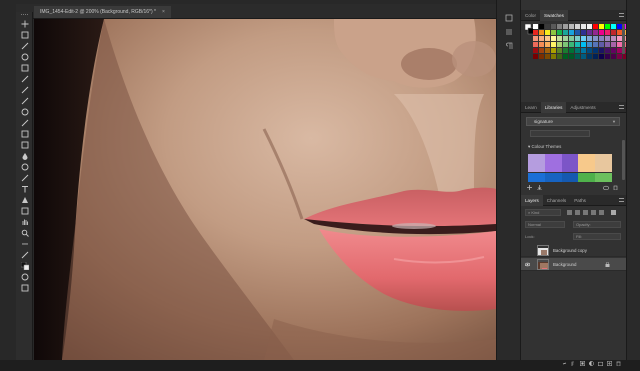  What do you see at coordinates (24, 211) in the screenshot?
I see `rectangle-tool-icon` at bounding box center [24, 211].